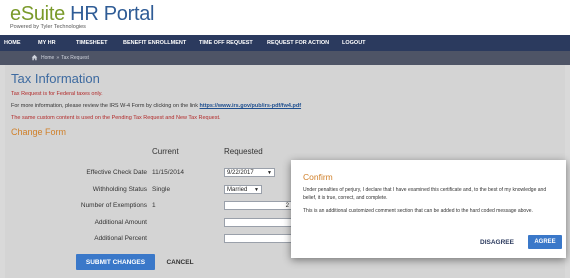 This screenshot has height=278, width=570. What do you see at coordinates (34, 57) in the screenshot?
I see `home-icon` at bounding box center [34, 57].